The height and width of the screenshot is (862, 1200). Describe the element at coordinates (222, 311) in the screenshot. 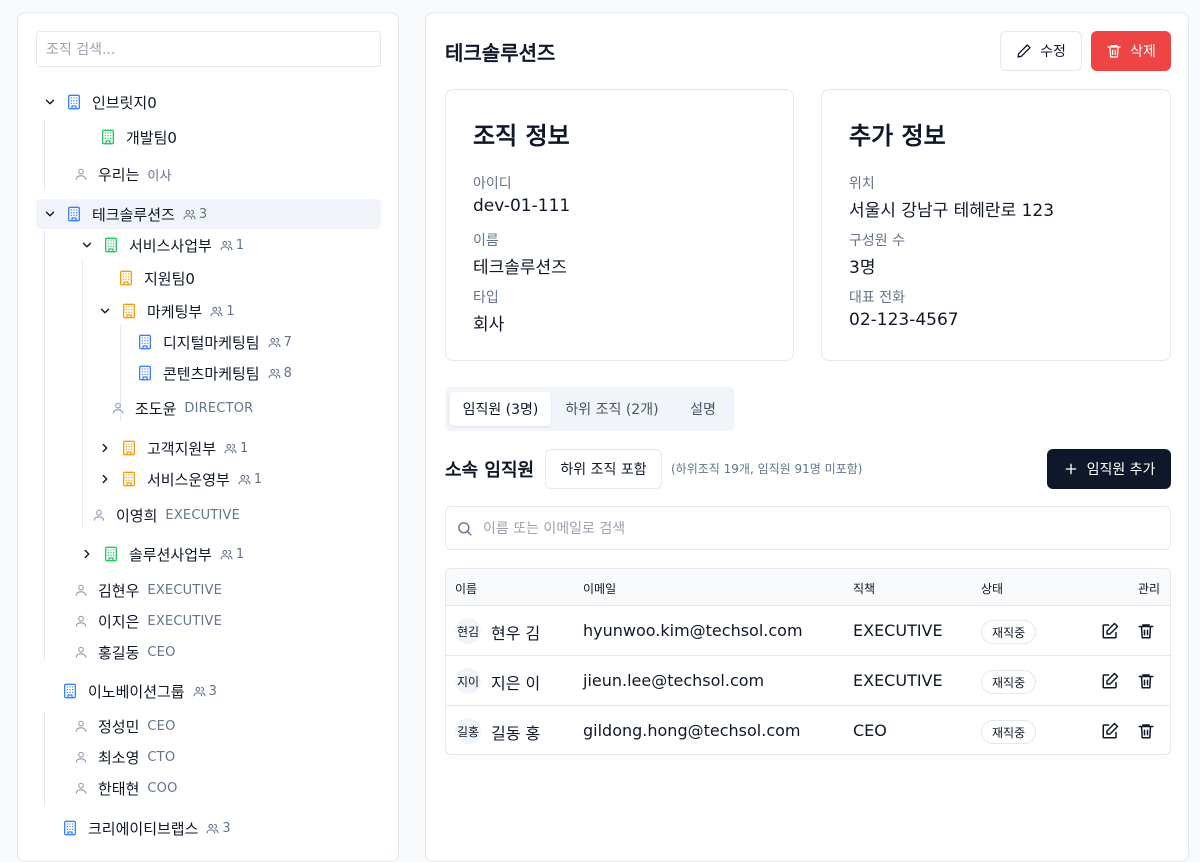

I see `member-count: 1` at that location.